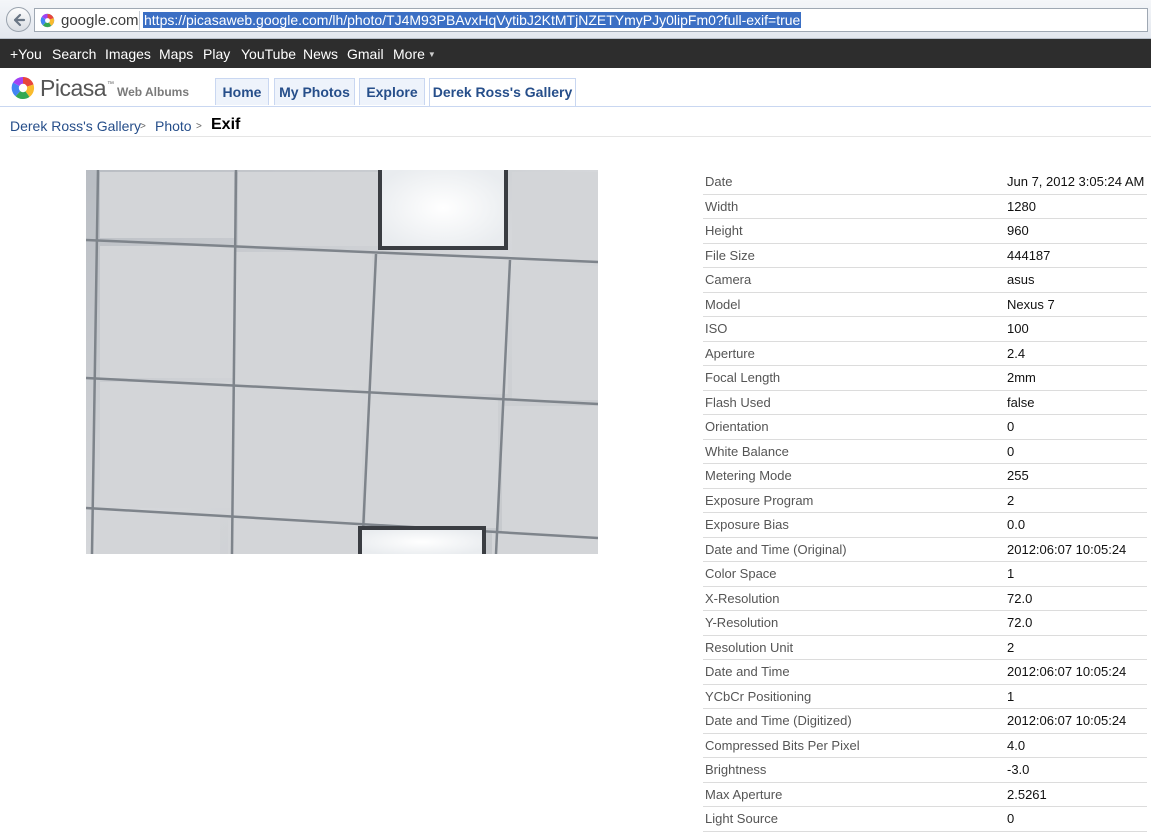 The height and width of the screenshot is (832, 1151). I want to click on exif-row: YCbCr Positioning 1, so click(925, 697).